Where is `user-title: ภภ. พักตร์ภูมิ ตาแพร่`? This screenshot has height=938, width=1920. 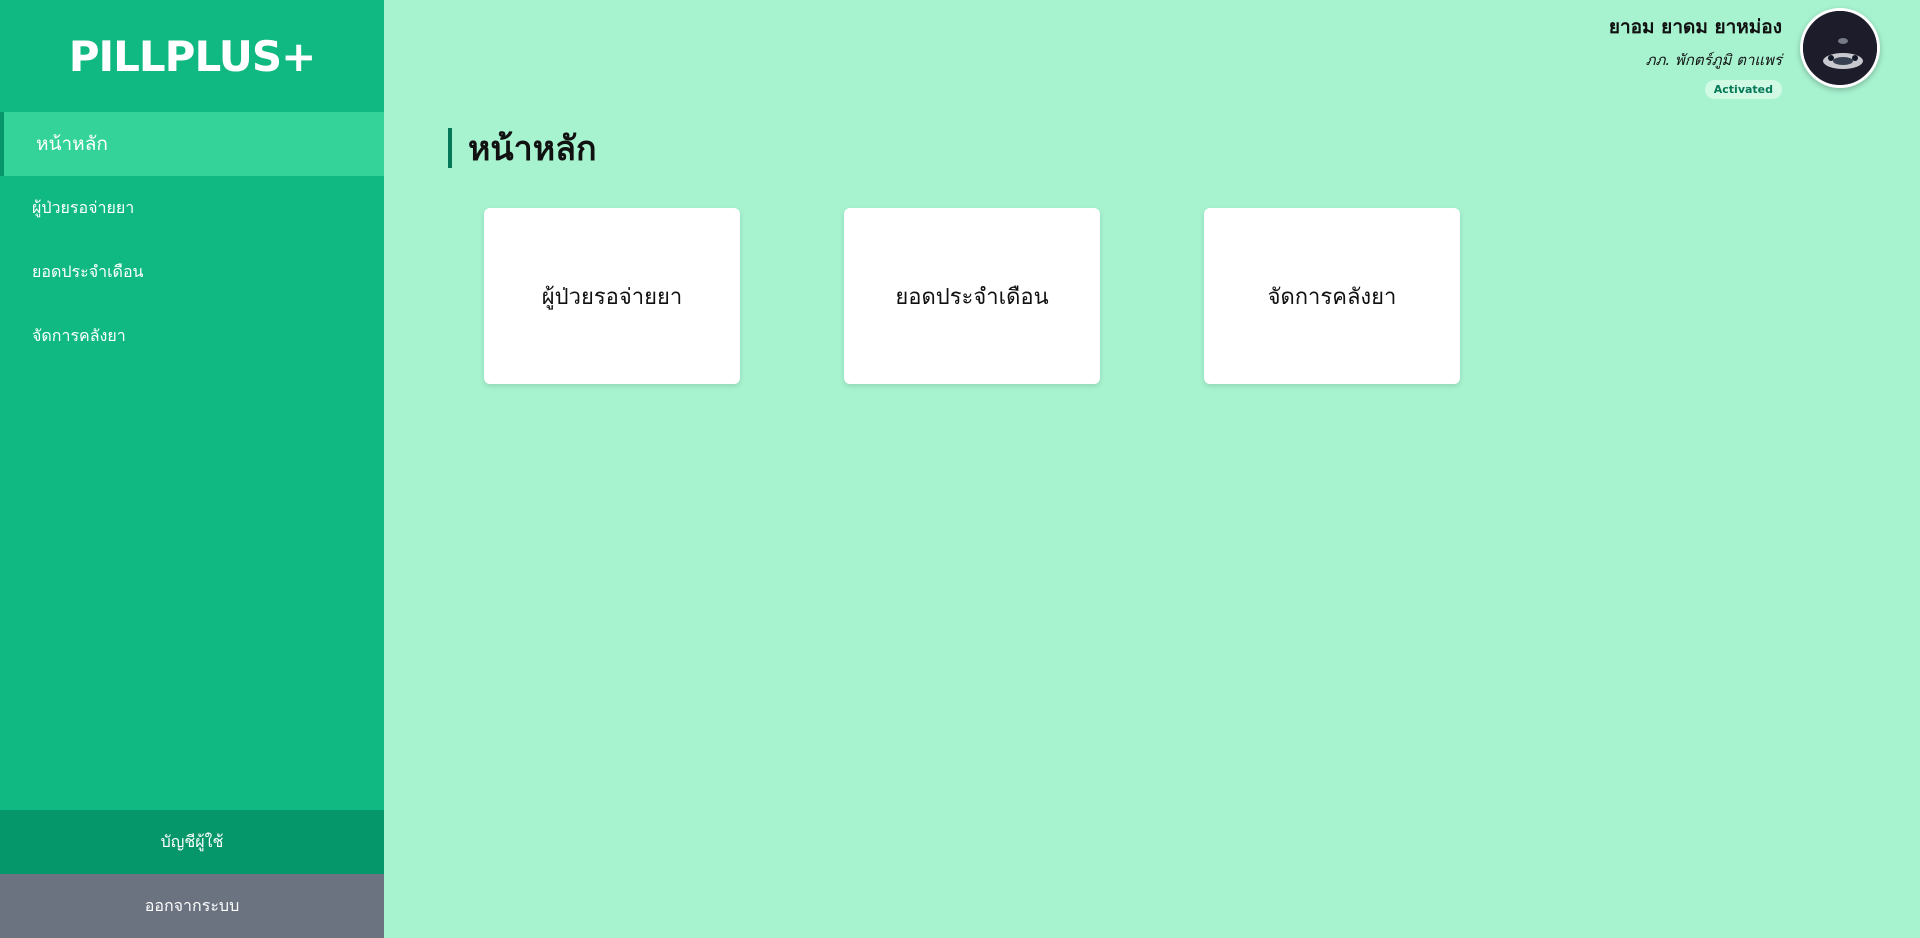
user-title: ภภ. พักตร์ภูมิ ตาแพร่ is located at coordinates (1713, 60).